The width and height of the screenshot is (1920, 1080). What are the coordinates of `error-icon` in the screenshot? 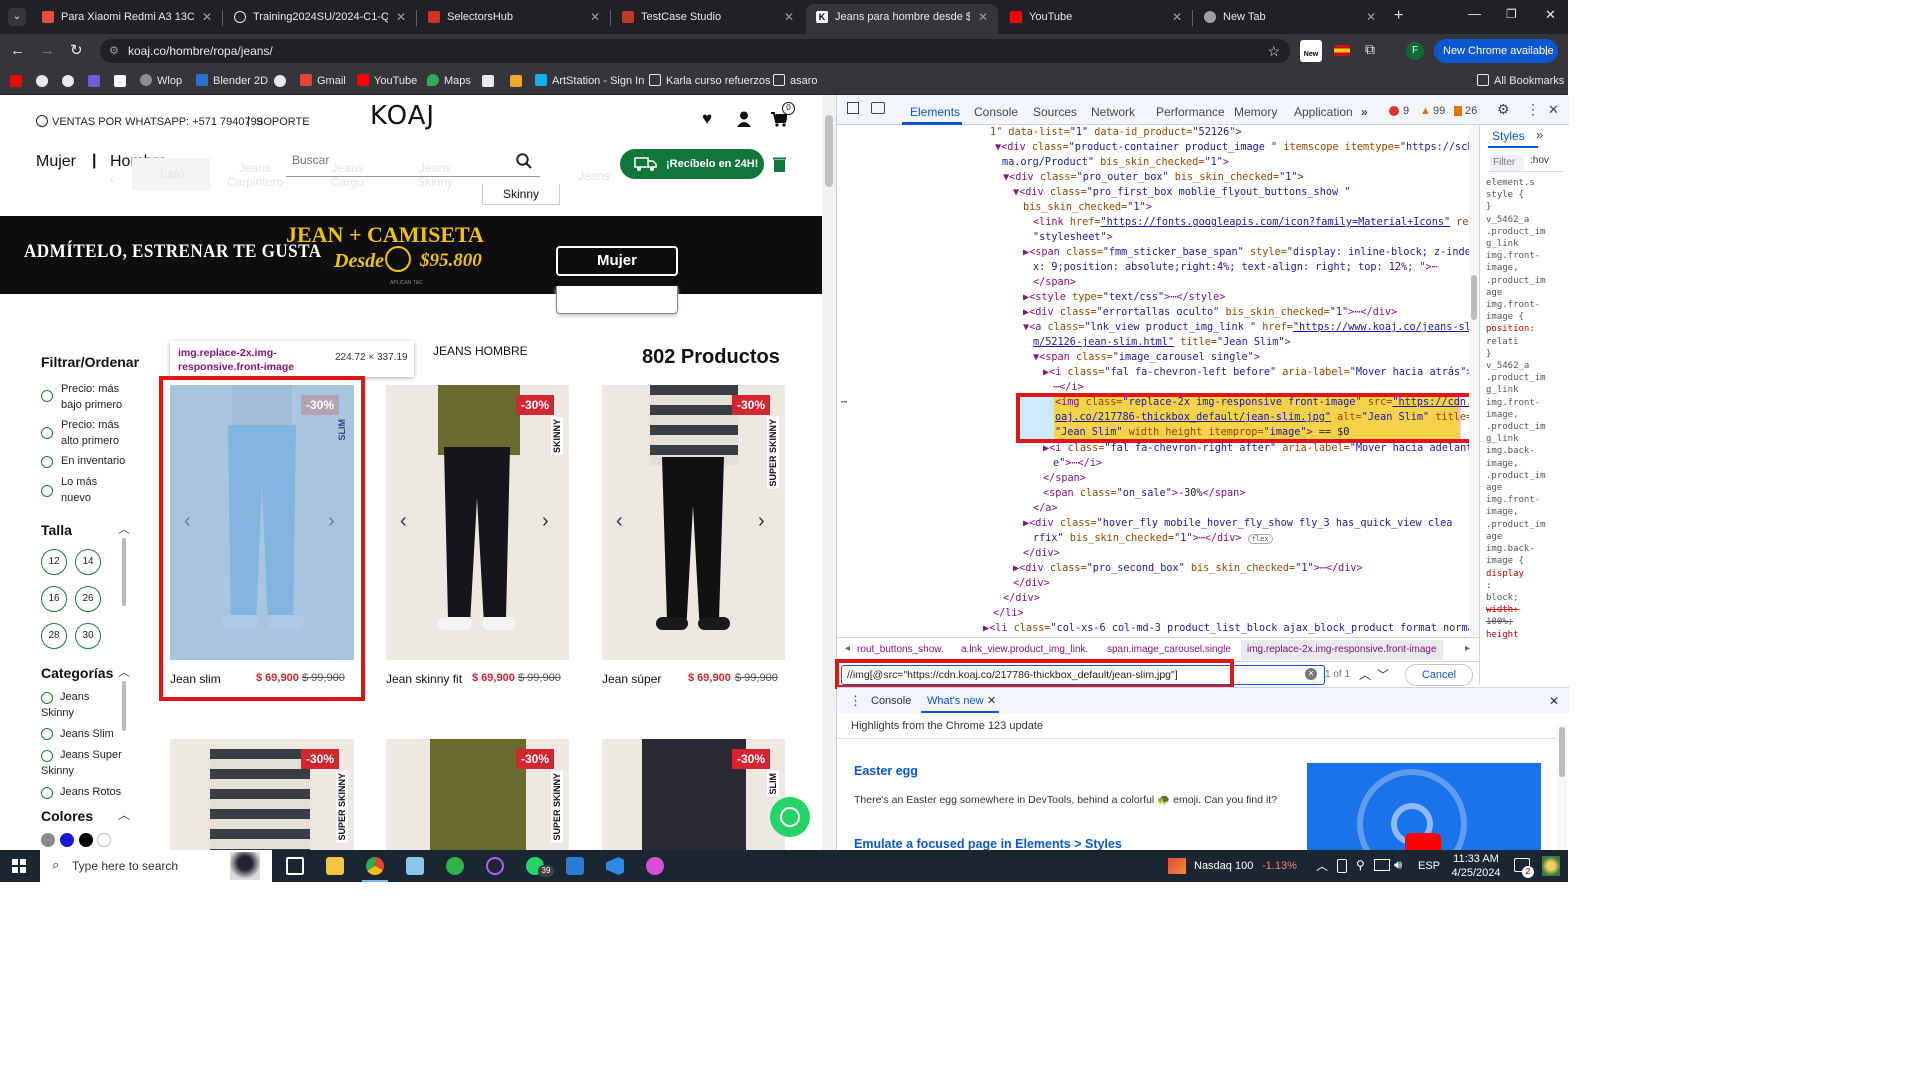 It's located at (1394, 111).